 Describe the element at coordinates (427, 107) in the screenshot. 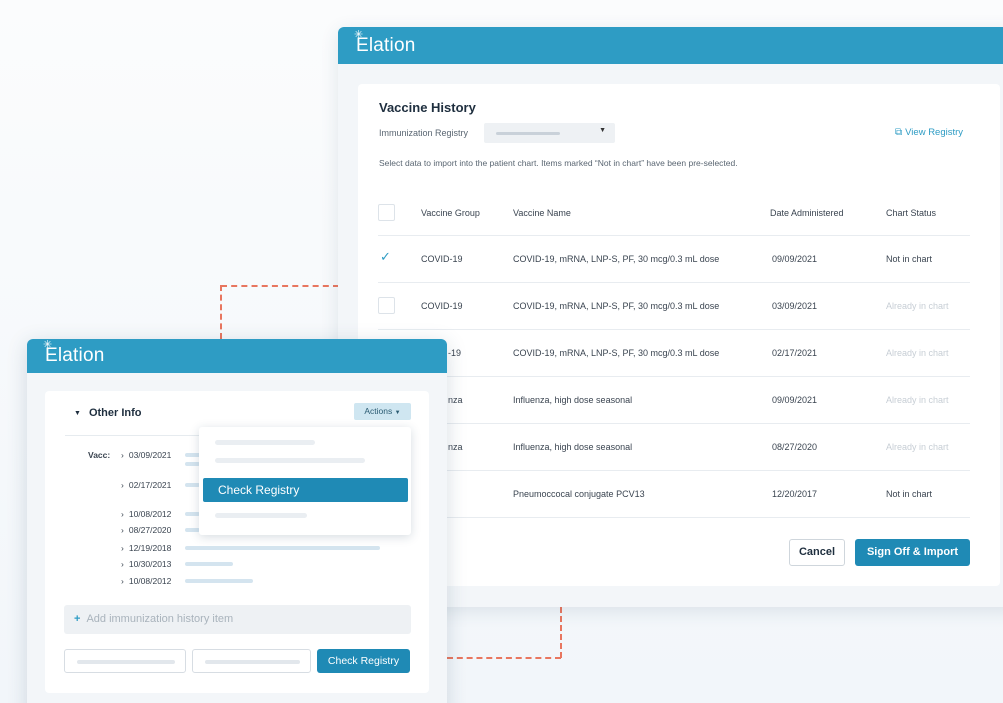

I see `page-title: Vaccine History` at that location.